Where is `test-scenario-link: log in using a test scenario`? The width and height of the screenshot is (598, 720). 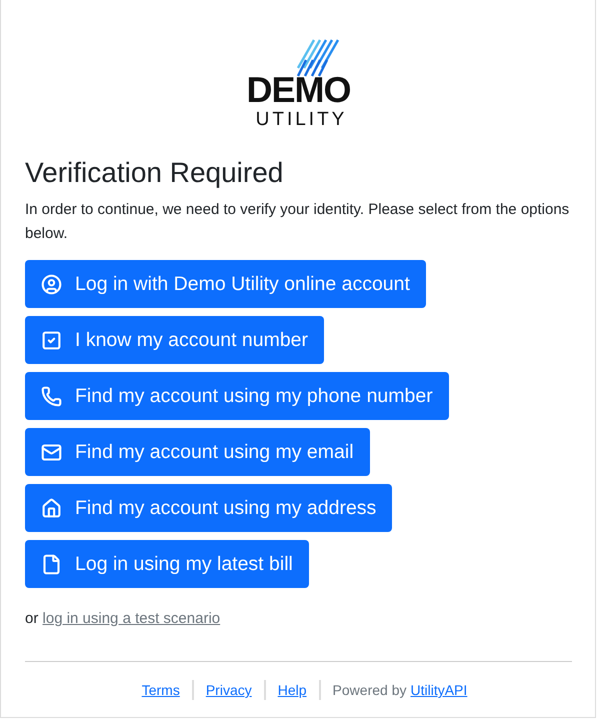 test-scenario-link: log in using a test scenario is located at coordinates (131, 618).